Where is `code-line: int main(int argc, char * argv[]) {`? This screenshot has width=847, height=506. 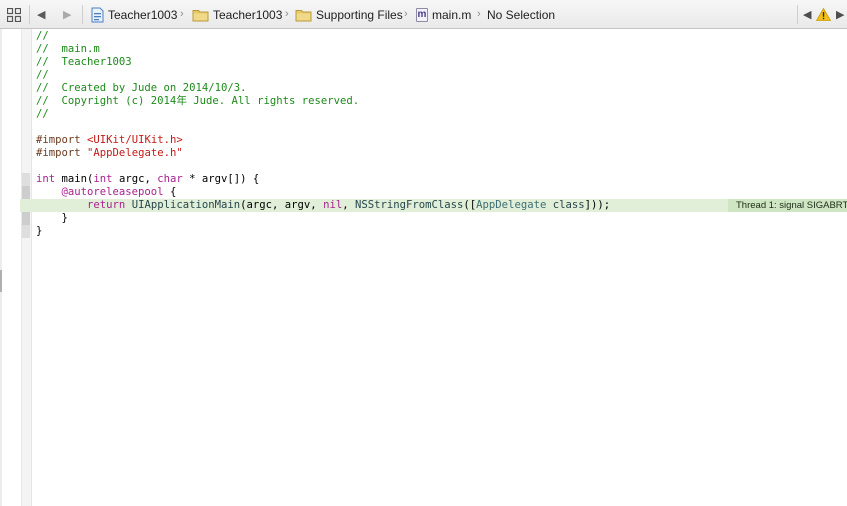 code-line: int main(int argc, char * argv[]) { is located at coordinates (148, 179).